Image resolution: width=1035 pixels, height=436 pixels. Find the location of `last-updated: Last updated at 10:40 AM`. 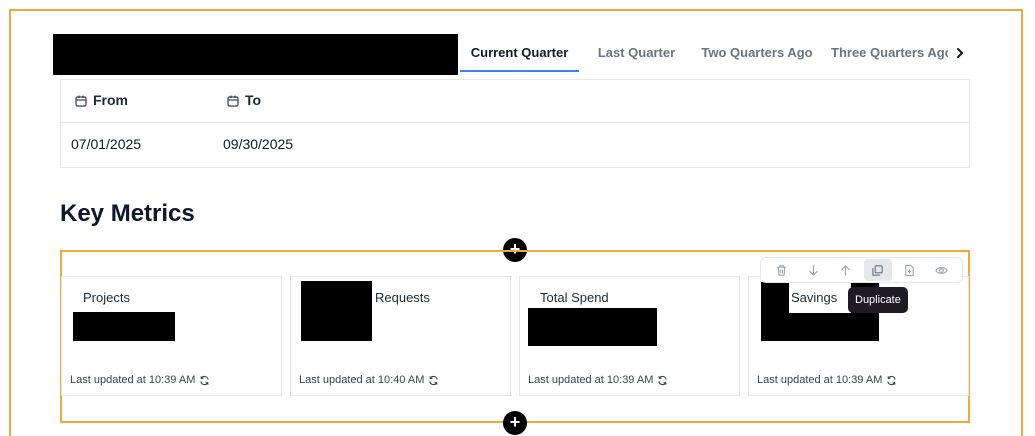

last-updated: Last updated at 10:40 AM is located at coordinates (369, 380).